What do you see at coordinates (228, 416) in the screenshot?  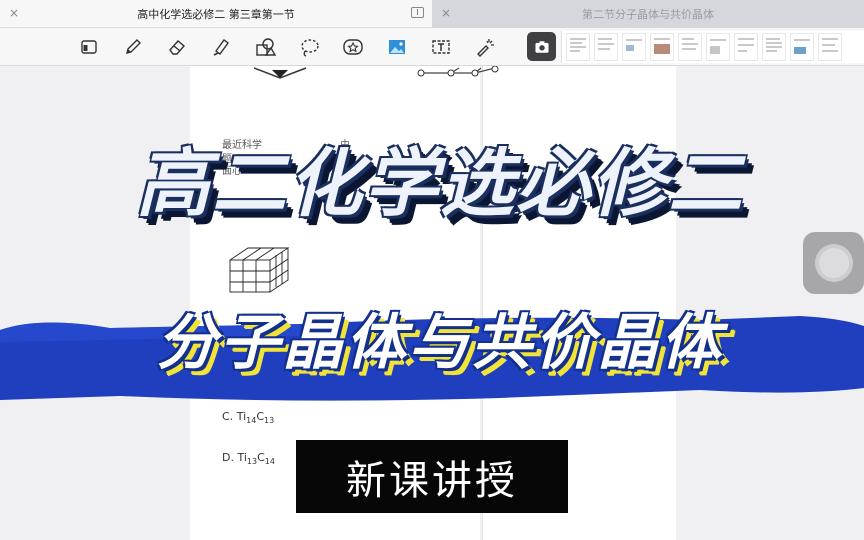 I see `option-letter: C.` at bounding box center [228, 416].